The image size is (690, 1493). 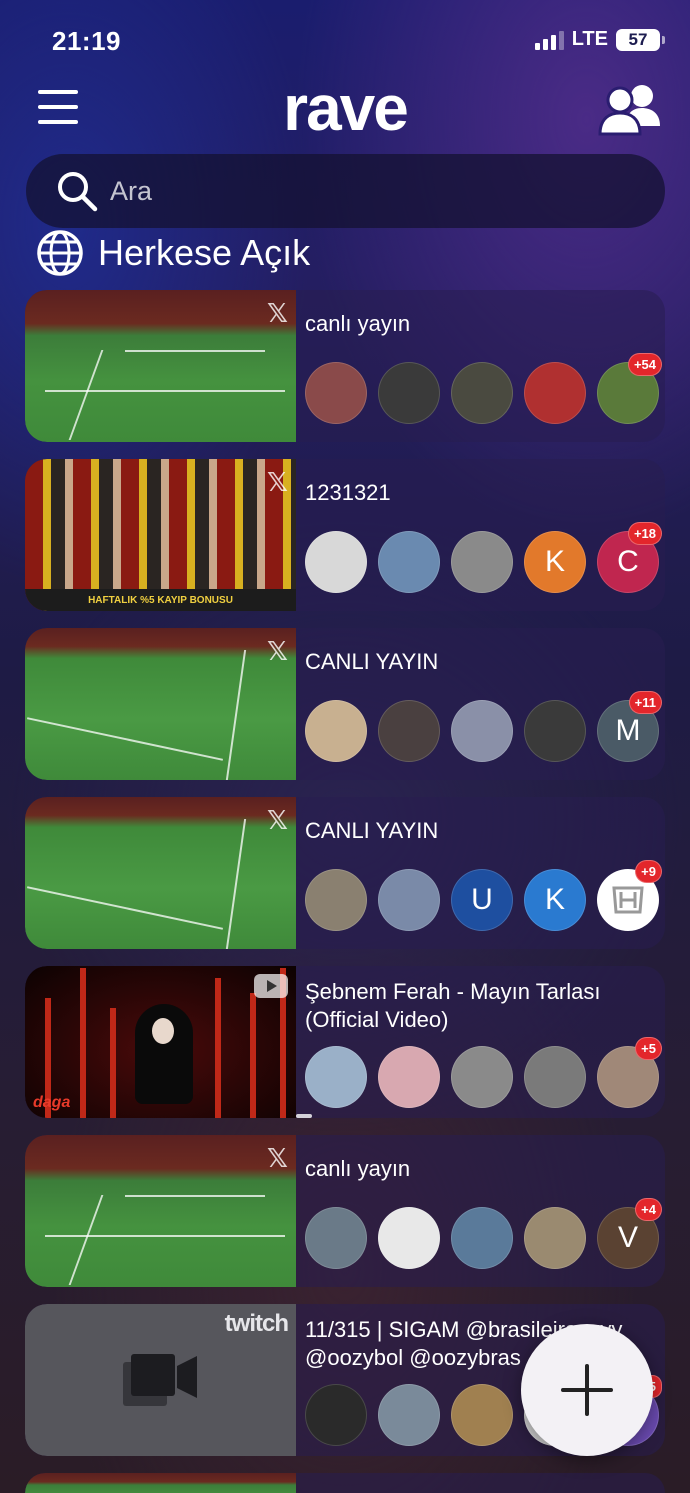 I want to click on member-count-badge: +54, so click(x=644, y=364).